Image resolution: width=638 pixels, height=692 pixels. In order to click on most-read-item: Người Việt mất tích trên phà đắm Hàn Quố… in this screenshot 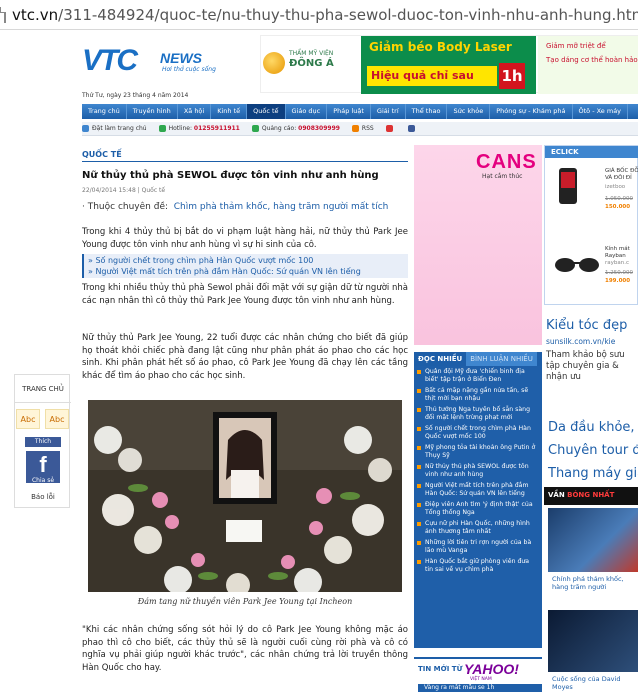, I will do `click(478, 489)`.